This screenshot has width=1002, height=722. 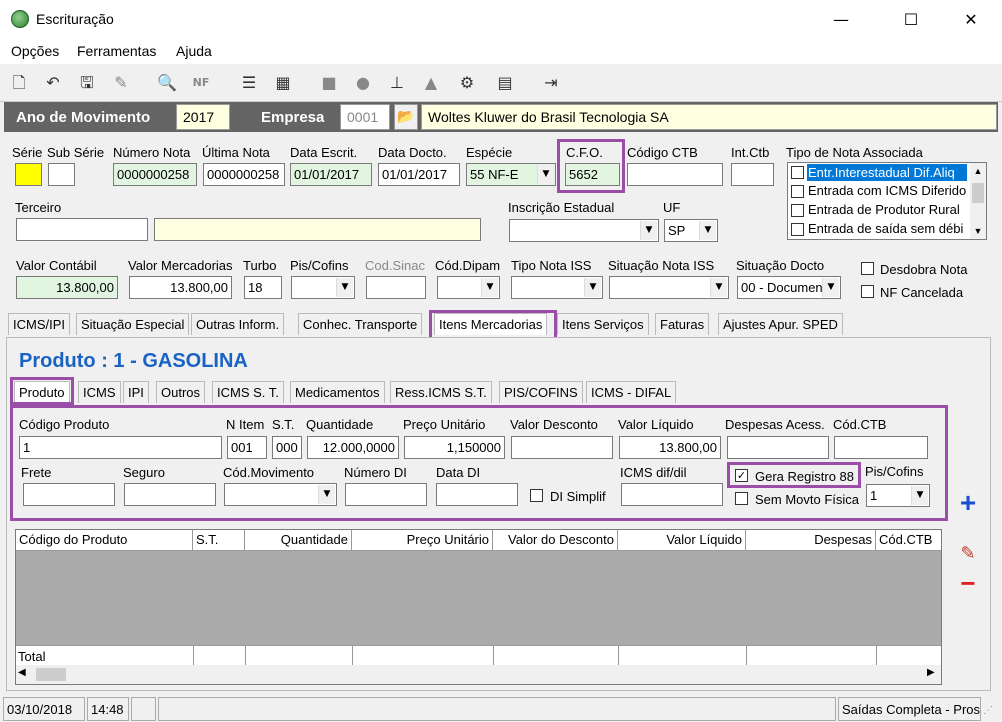 What do you see at coordinates (337, 392) in the screenshot?
I see `subtab-medicamentos: Medicamentos` at bounding box center [337, 392].